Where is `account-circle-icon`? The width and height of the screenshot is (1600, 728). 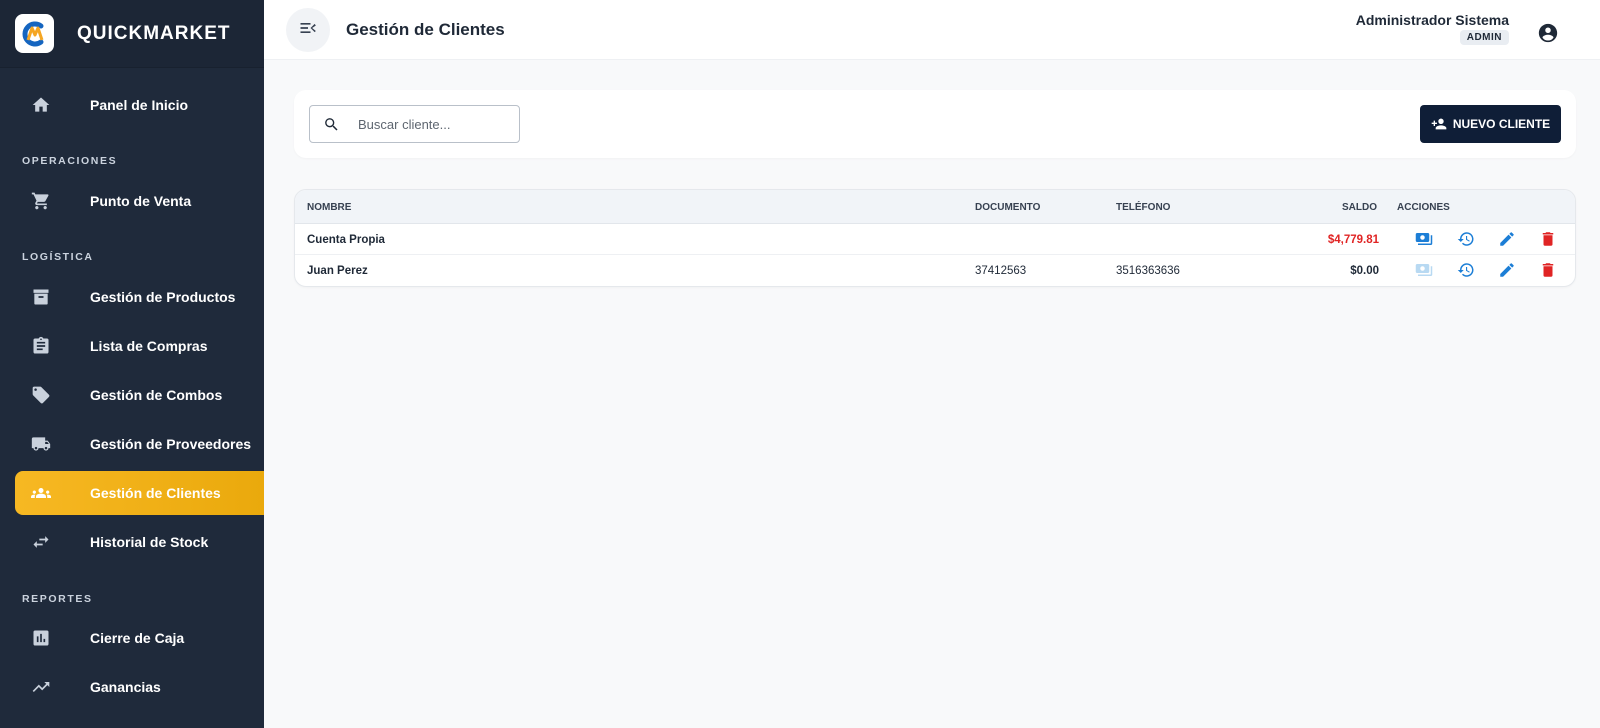
account-circle-icon is located at coordinates (1548, 33).